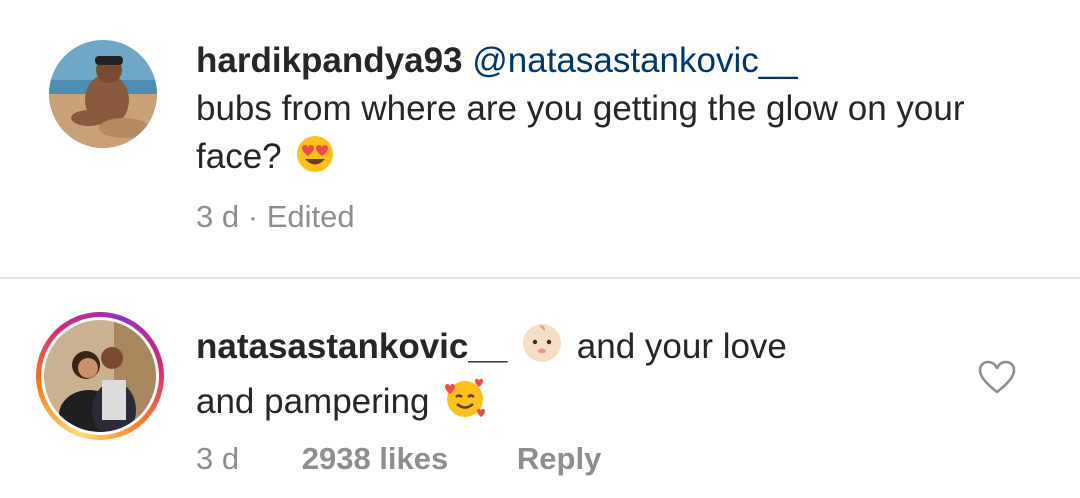 The image size is (1080, 498). What do you see at coordinates (315, 160) in the screenshot?
I see `heart-eyes-emoji-icon` at bounding box center [315, 160].